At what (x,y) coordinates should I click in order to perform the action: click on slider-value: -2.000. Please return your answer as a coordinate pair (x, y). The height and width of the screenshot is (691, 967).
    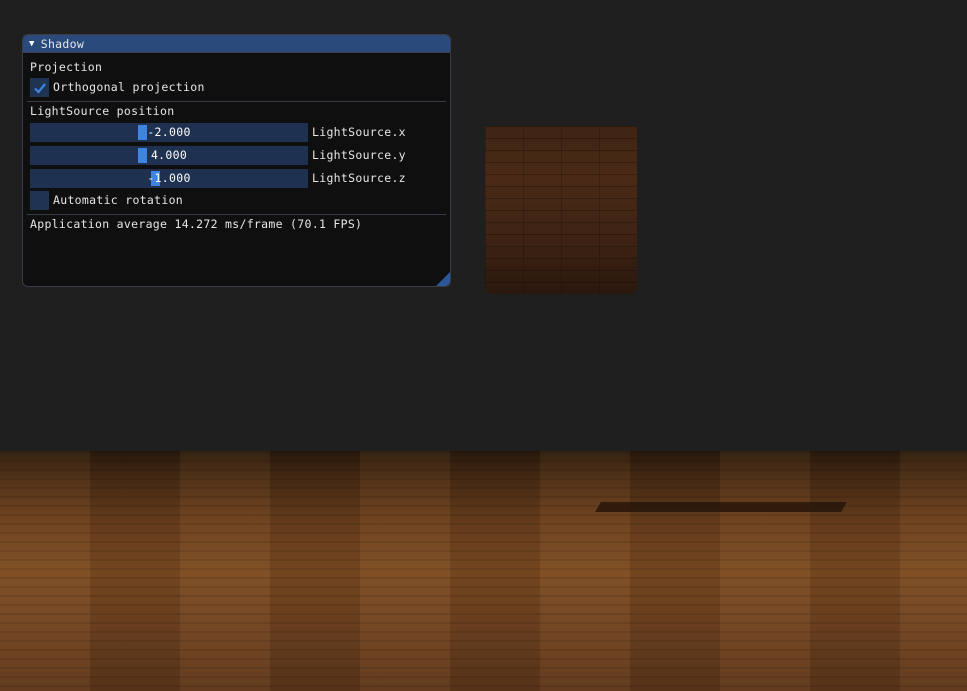
    Looking at the image, I should click on (169, 132).